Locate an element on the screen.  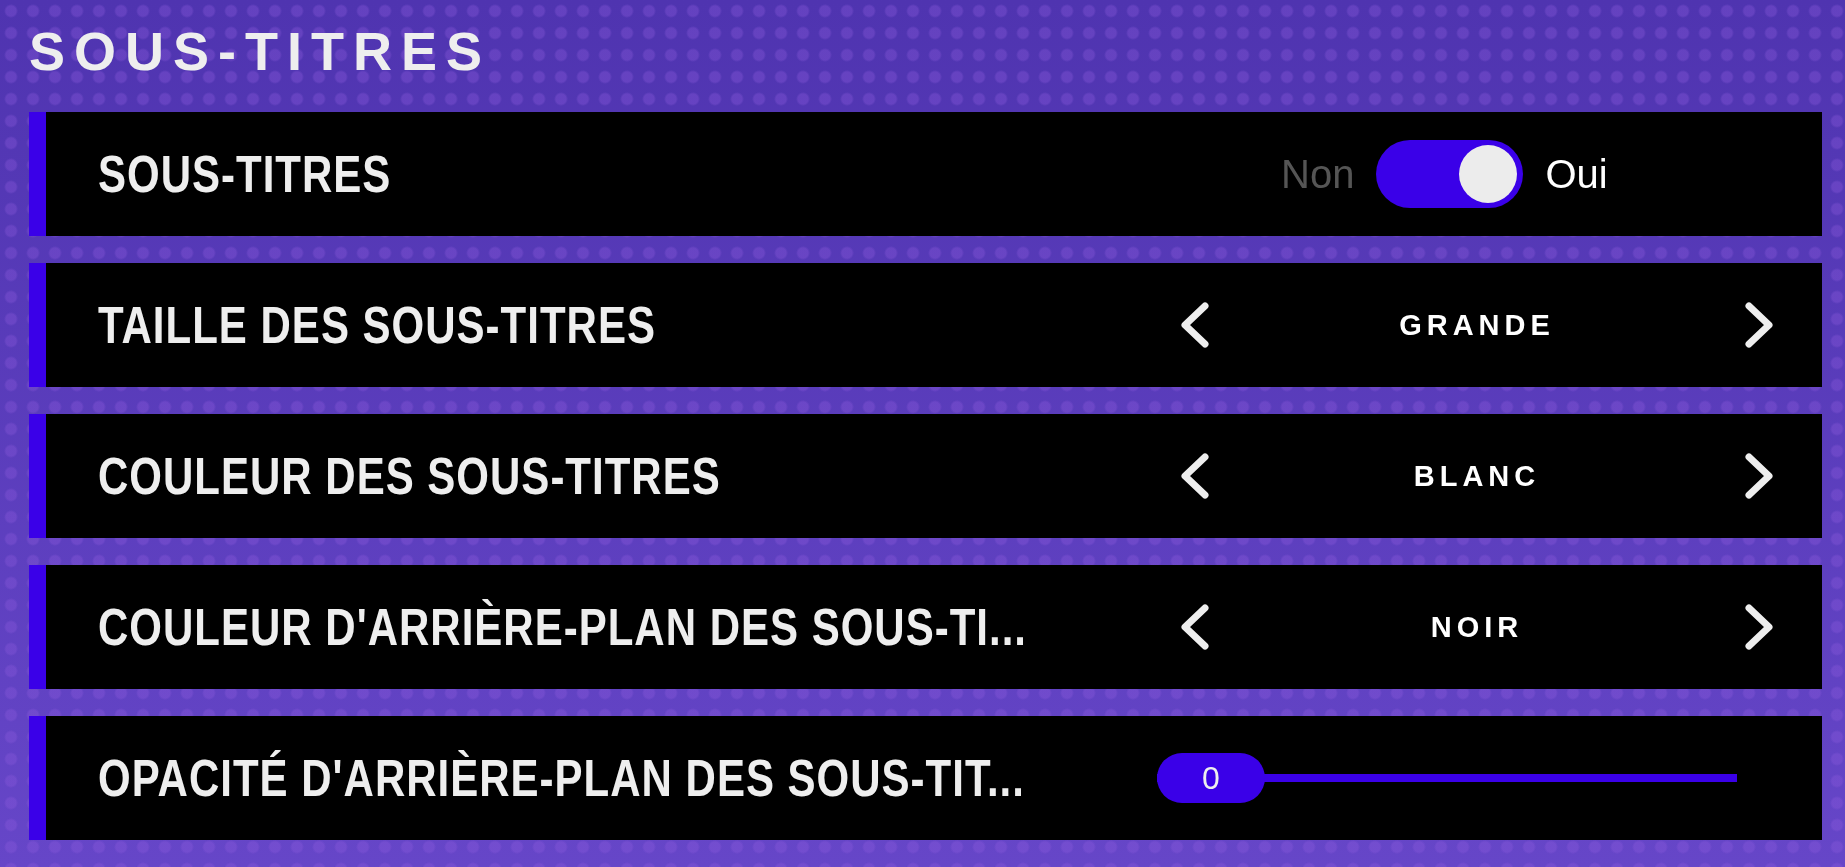
selector-value: BLANC is located at coordinates (1477, 476).